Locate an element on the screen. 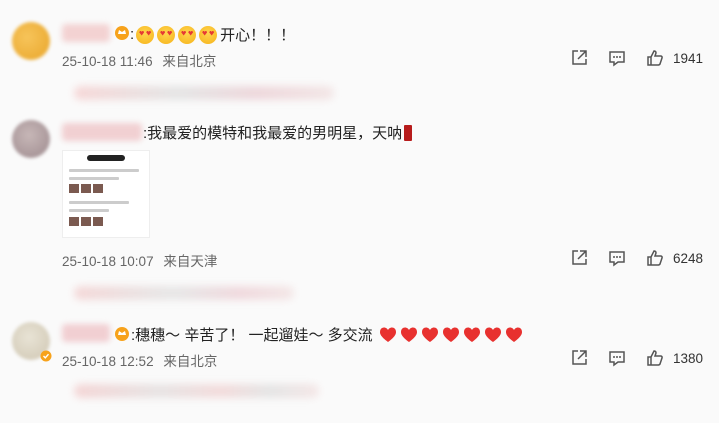  comment-time: 25-10-18 11:46 is located at coordinates (107, 61).